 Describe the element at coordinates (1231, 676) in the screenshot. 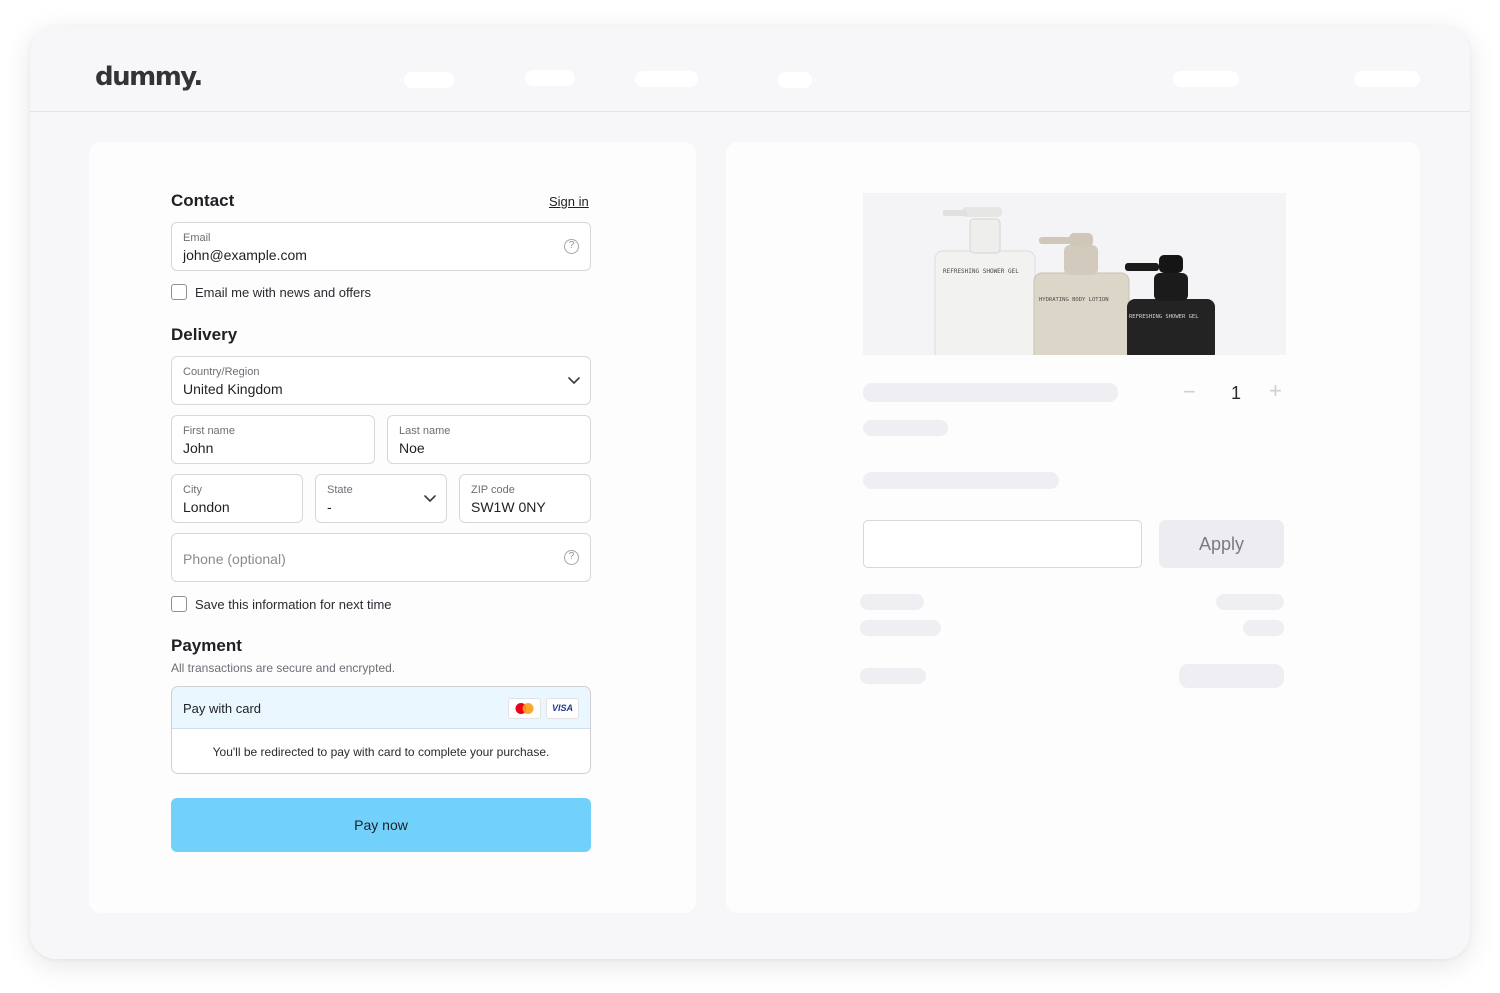

I see `total-value-placeholder` at that location.